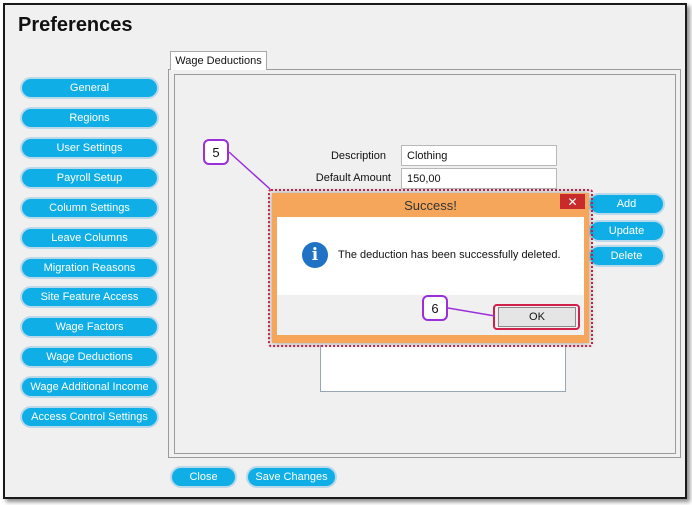 The width and height of the screenshot is (692, 505). What do you see at coordinates (435, 308) in the screenshot?
I see `callout-6: 6` at bounding box center [435, 308].